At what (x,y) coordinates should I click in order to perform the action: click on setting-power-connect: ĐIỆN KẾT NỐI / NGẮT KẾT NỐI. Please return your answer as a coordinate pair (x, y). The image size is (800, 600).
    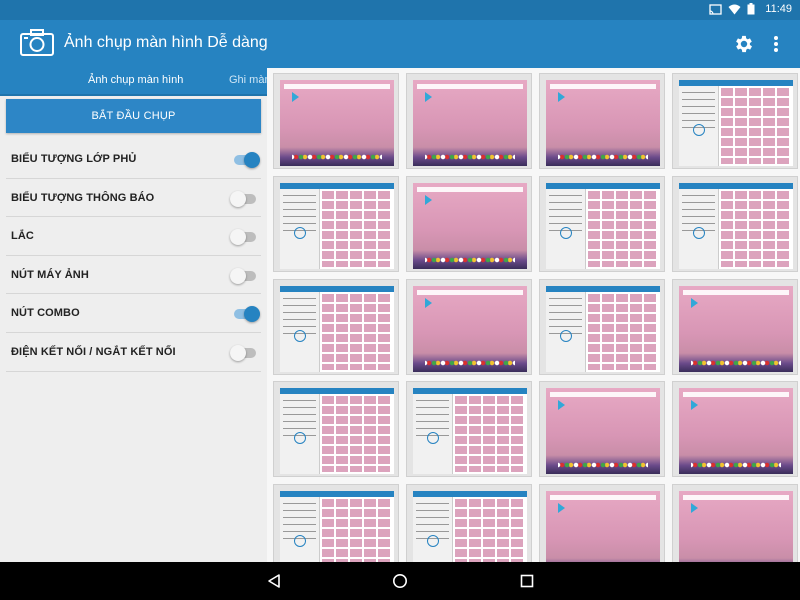
    Looking at the image, I should click on (133, 352).